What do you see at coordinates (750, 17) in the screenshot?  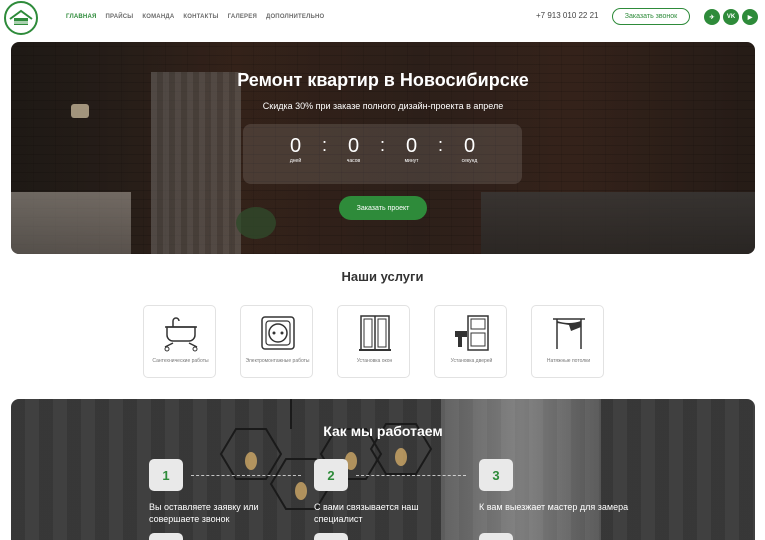 I see `youtube-icon: ▶` at bounding box center [750, 17].